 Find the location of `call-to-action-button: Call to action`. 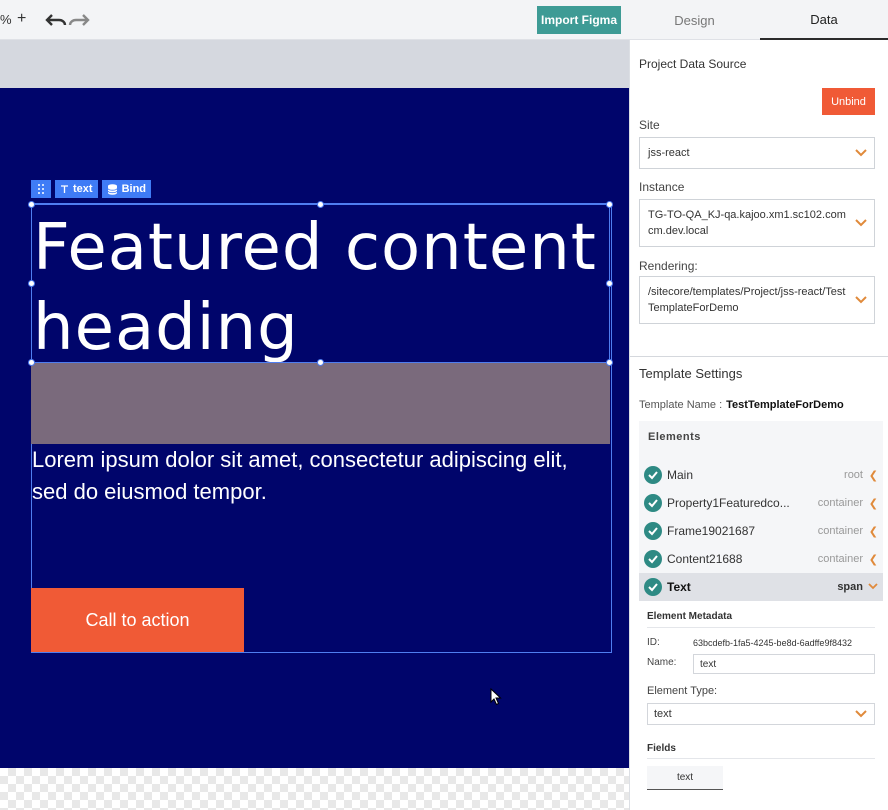

call-to-action-button: Call to action is located at coordinates (137, 620).